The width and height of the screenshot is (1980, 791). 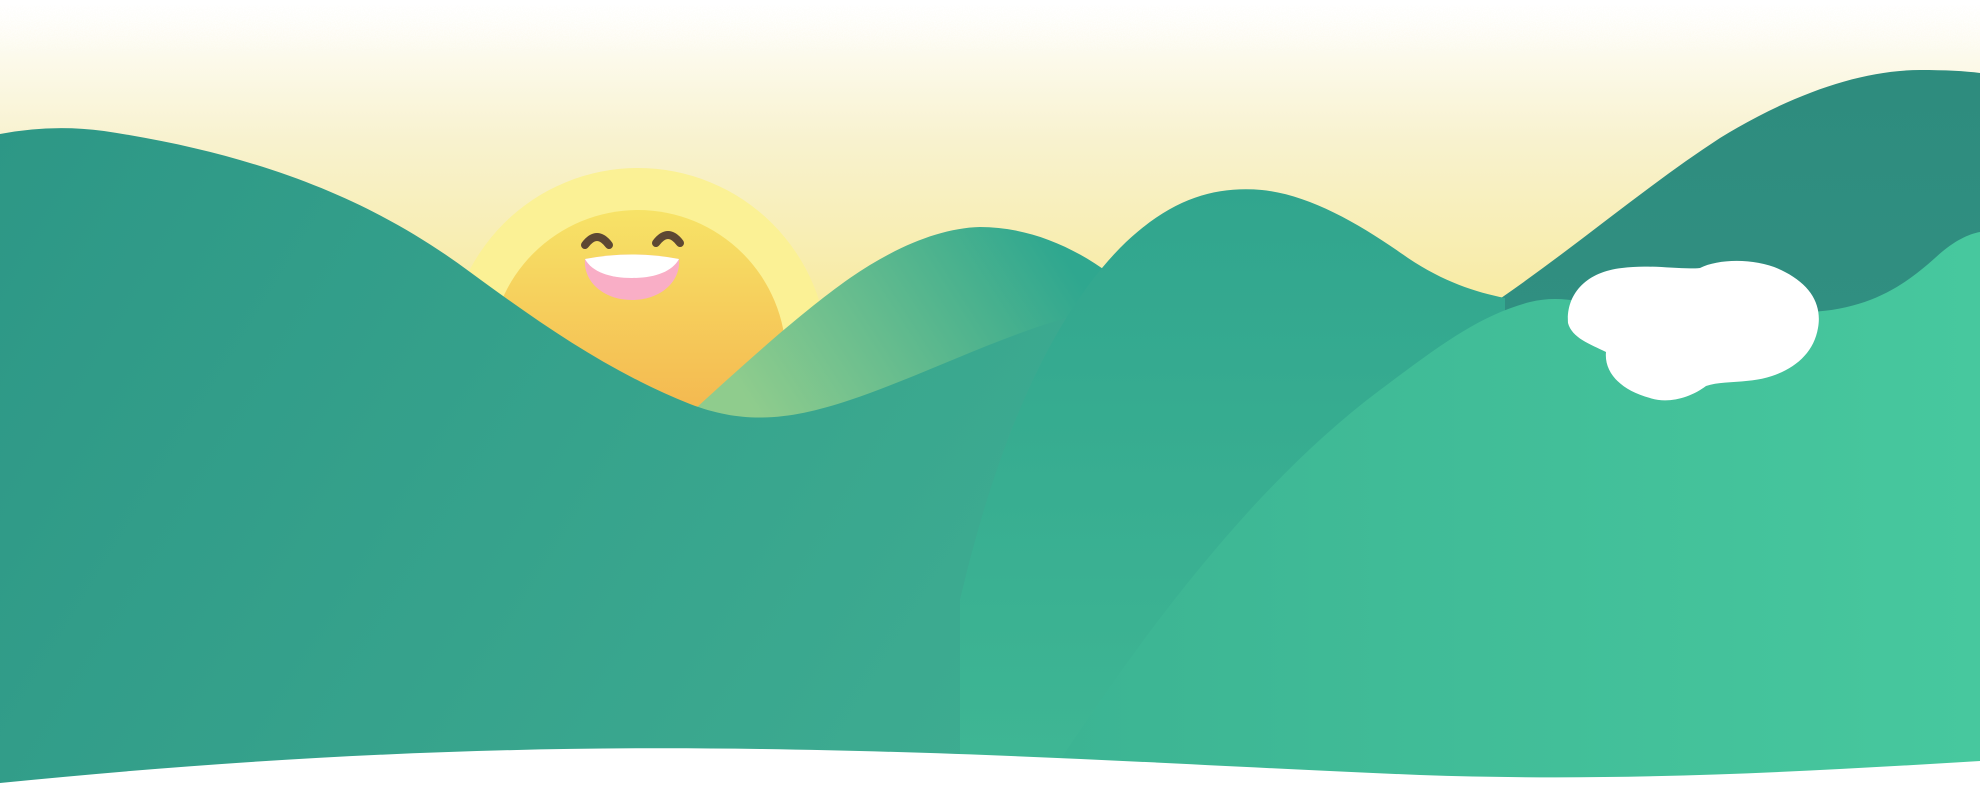 What do you see at coordinates (990, 29) in the screenshot?
I see `grain-texture` at bounding box center [990, 29].